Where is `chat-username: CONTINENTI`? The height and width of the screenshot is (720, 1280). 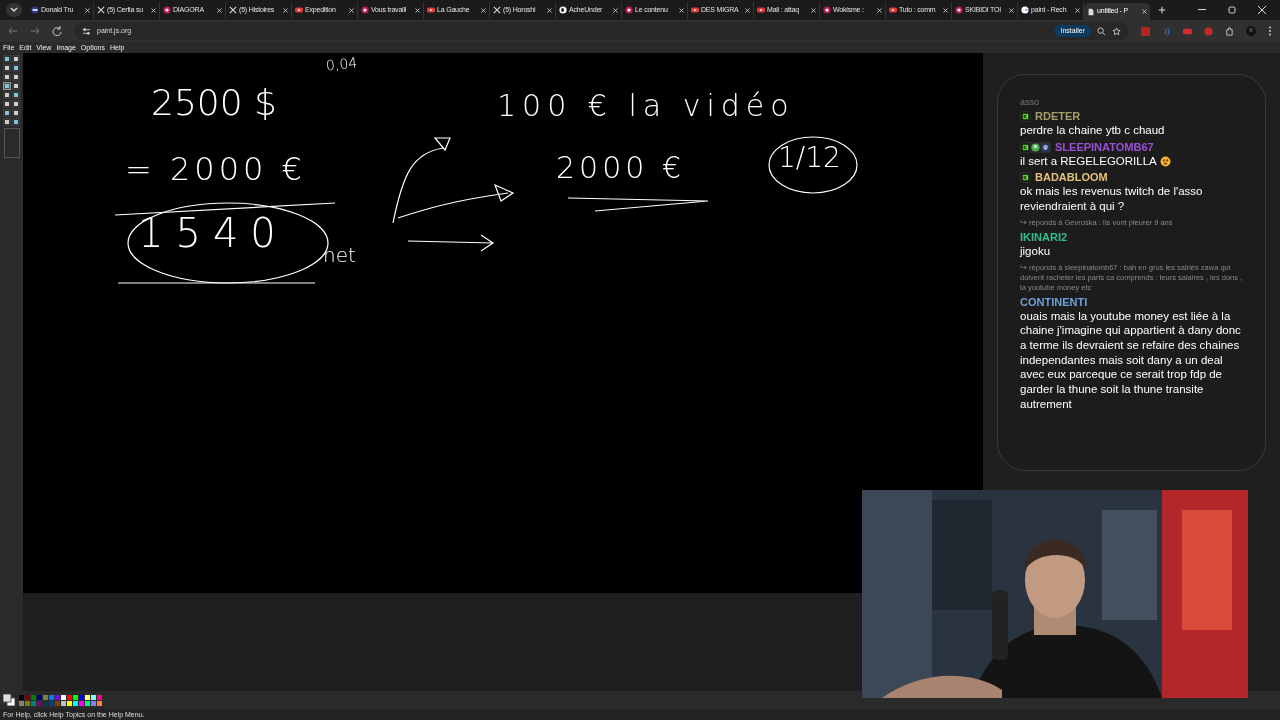
chat-username: CONTINENTI is located at coordinates (1054, 302).